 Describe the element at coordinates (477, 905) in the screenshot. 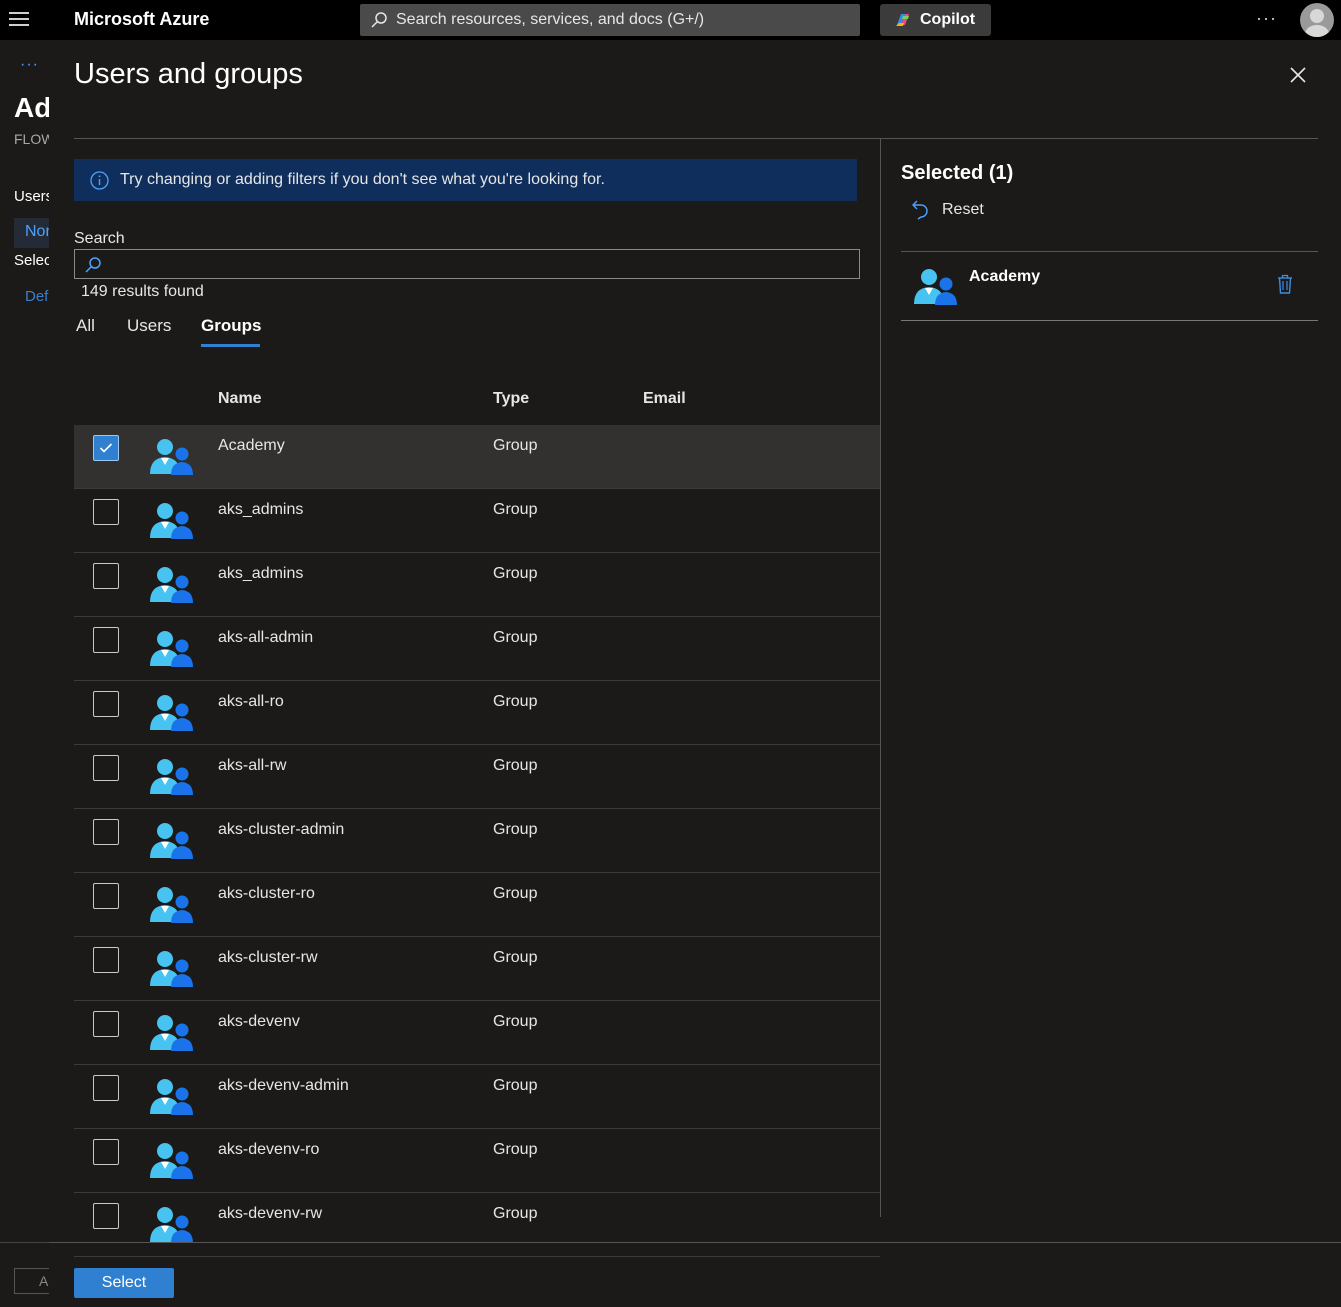

I see `table-row: aks-cluster-ro Group` at that location.